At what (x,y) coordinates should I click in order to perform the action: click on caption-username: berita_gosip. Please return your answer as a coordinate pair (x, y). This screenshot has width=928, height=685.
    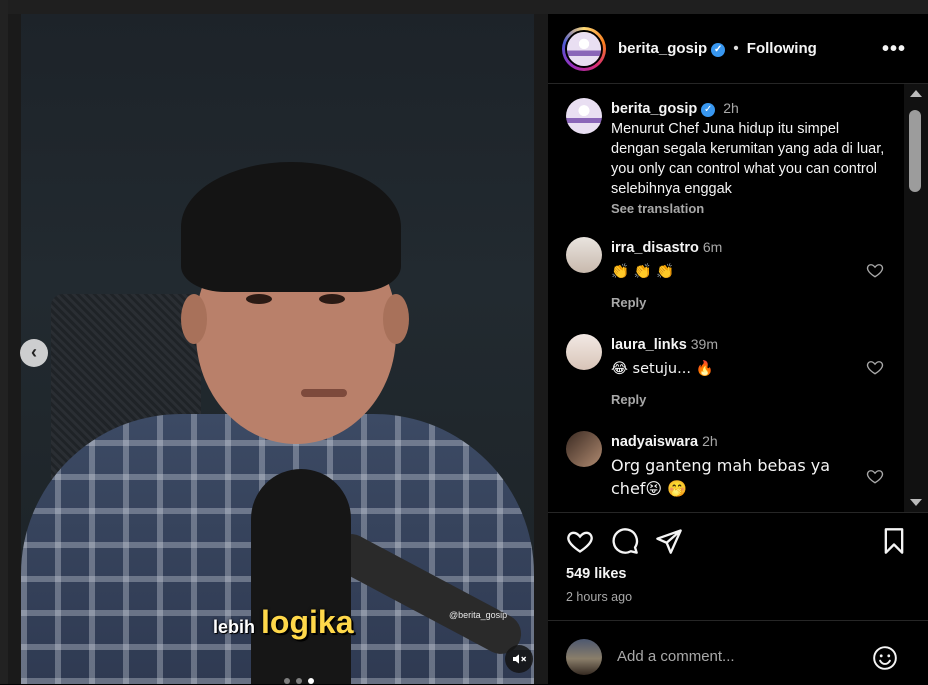
    Looking at the image, I should click on (654, 109).